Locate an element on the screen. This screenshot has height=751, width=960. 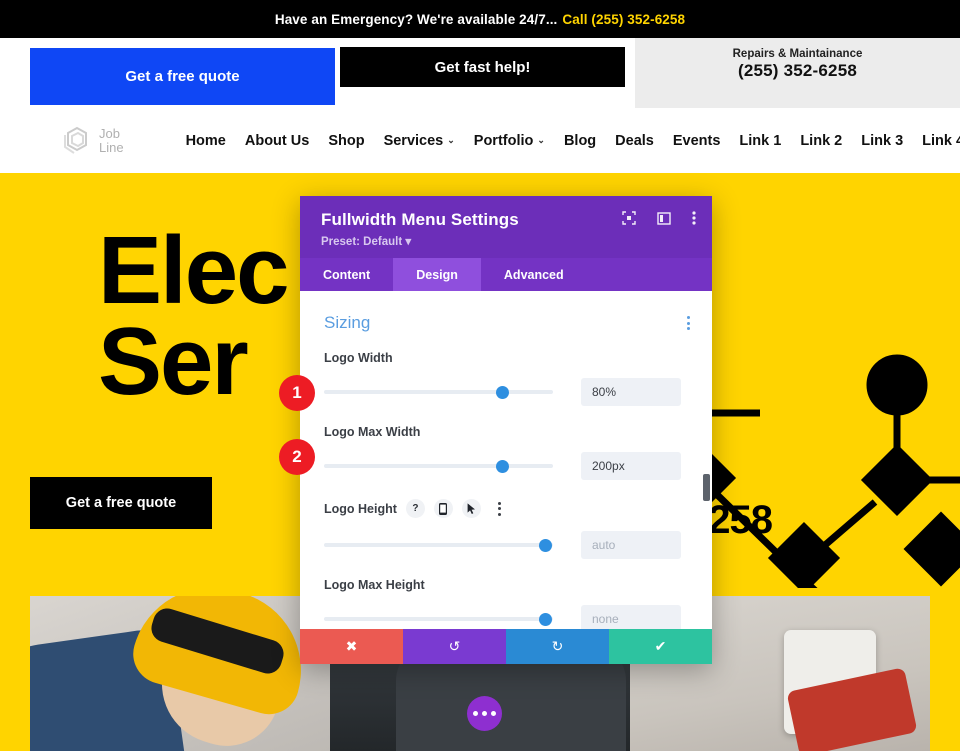
nav-item-link-2-label: Link 2 is located at coordinates (821, 140).